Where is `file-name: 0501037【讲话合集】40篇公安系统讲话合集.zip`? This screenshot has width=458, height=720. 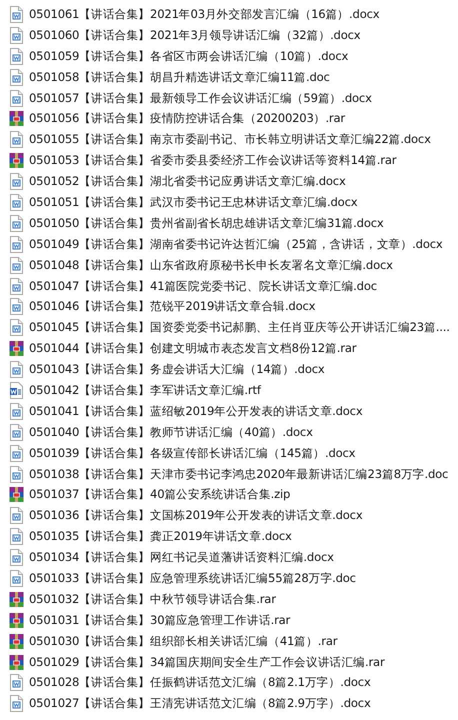
file-name: 0501037【讲话合集】40篇公安系统讲话合集.zip is located at coordinates (159, 494).